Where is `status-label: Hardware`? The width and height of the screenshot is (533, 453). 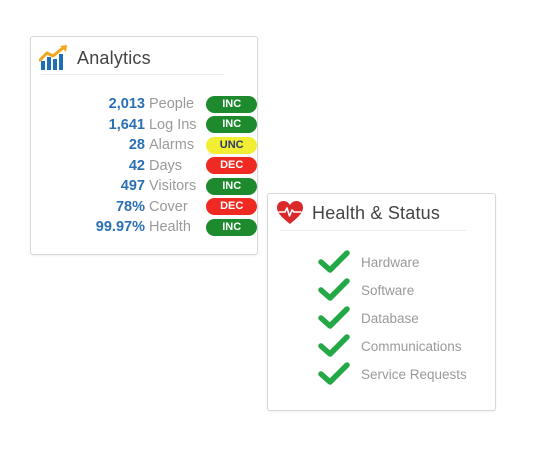
status-label: Hardware is located at coordinates (390, 262).